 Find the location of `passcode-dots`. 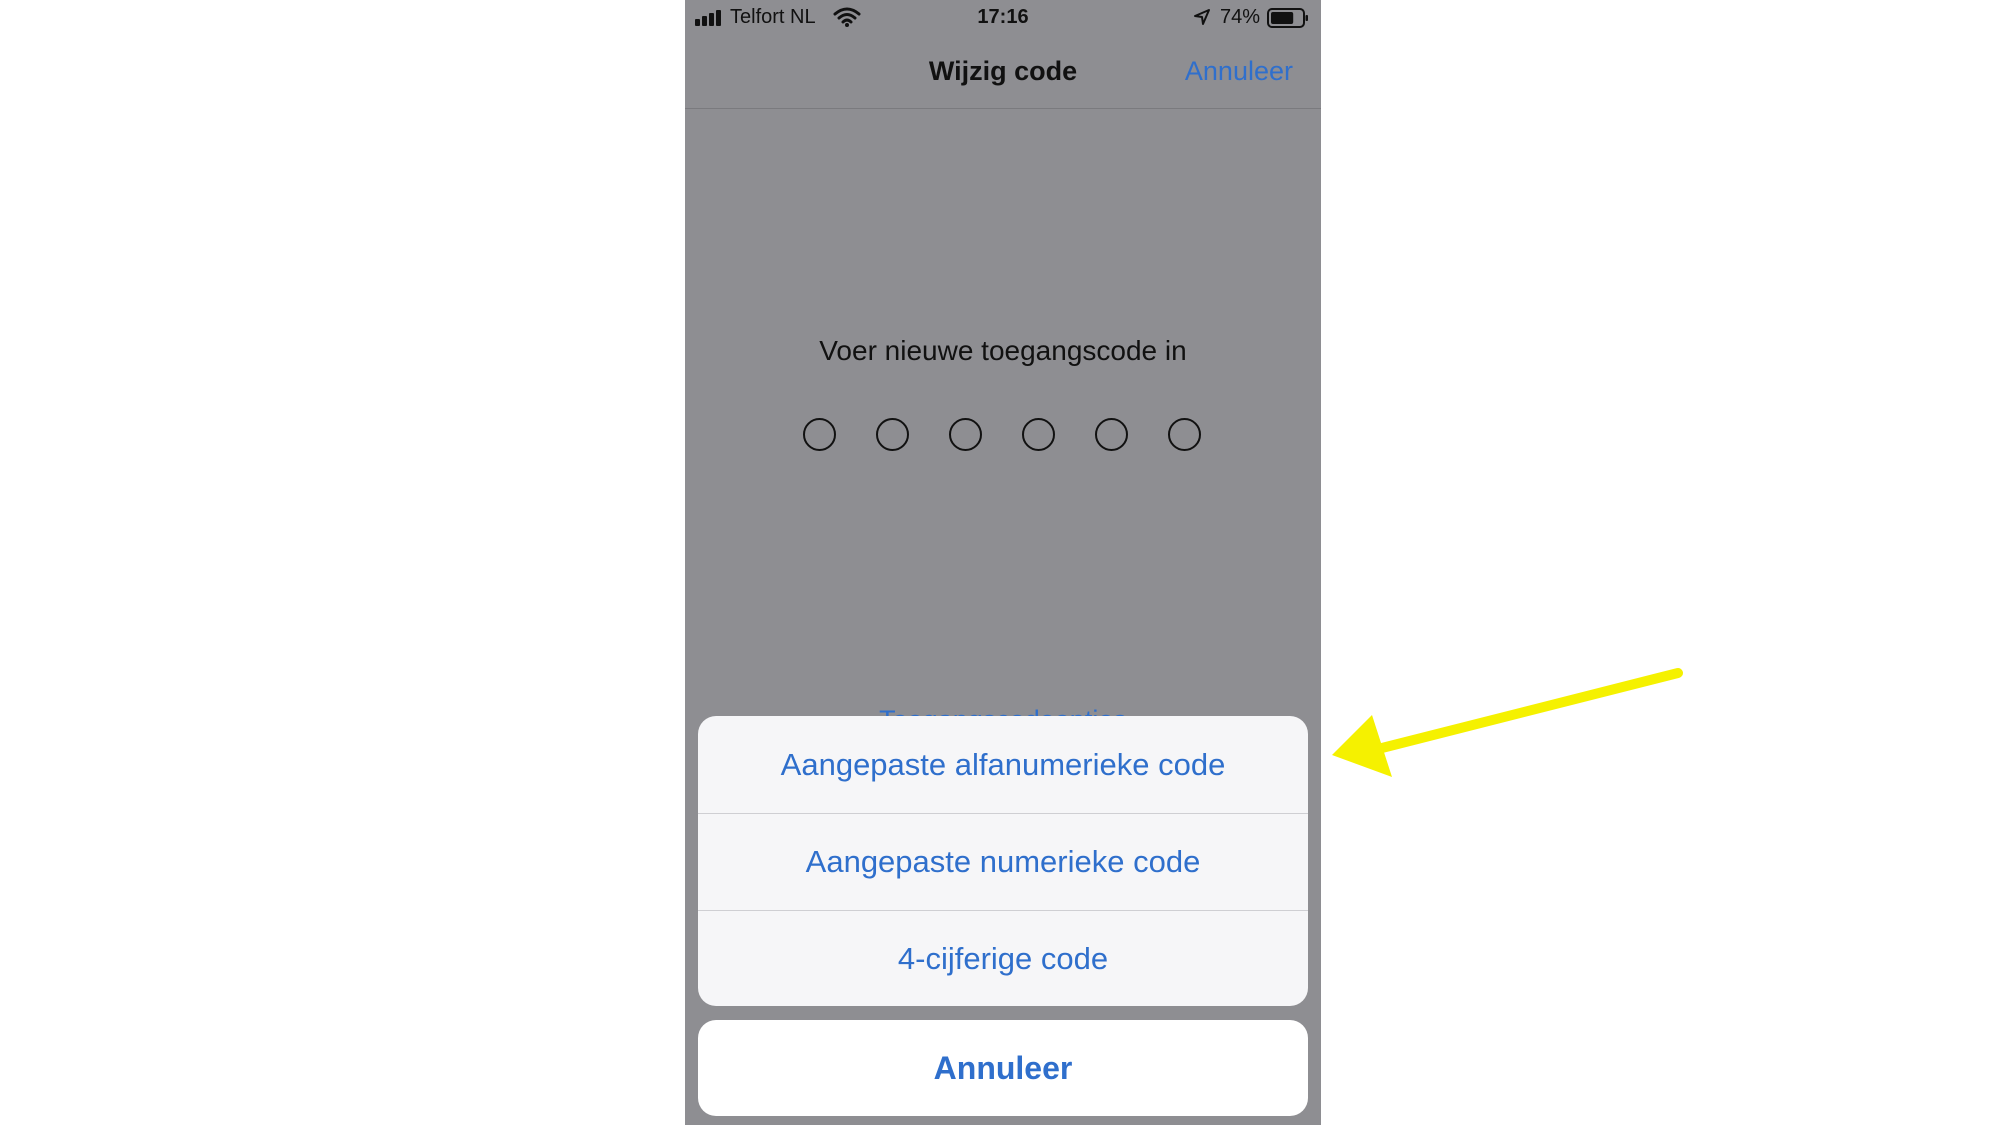

passcode-dots is located at coordinates (1008, 436).